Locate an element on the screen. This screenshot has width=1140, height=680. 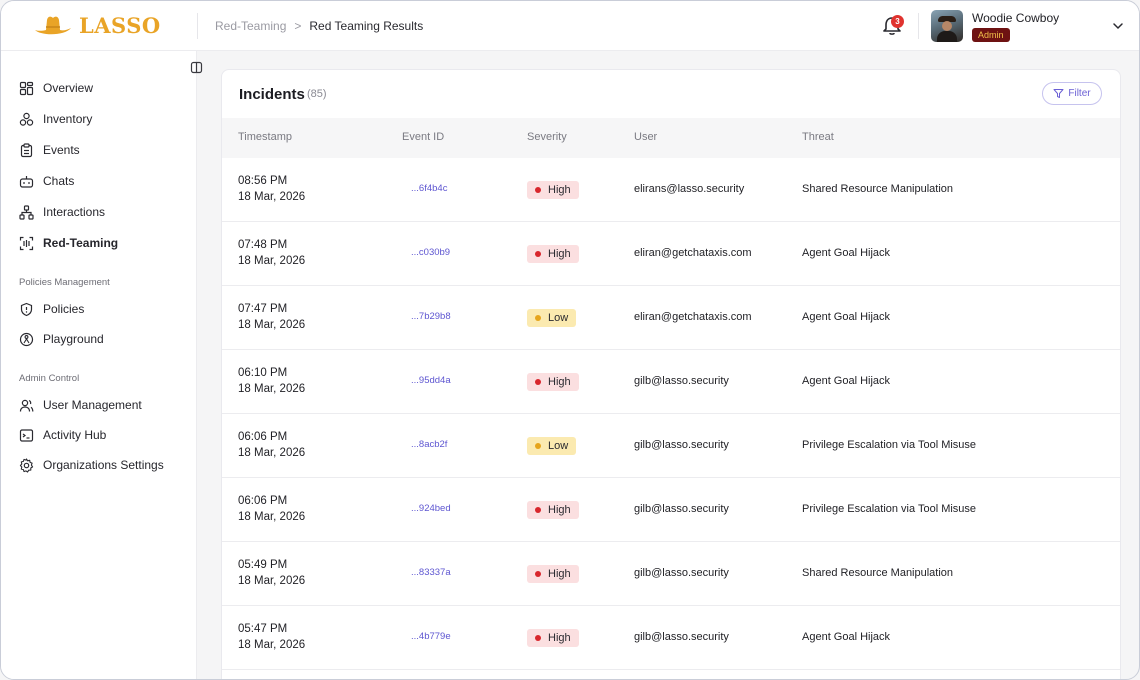
section-title-policies: Policies Management is located at coordinates (64, 282).